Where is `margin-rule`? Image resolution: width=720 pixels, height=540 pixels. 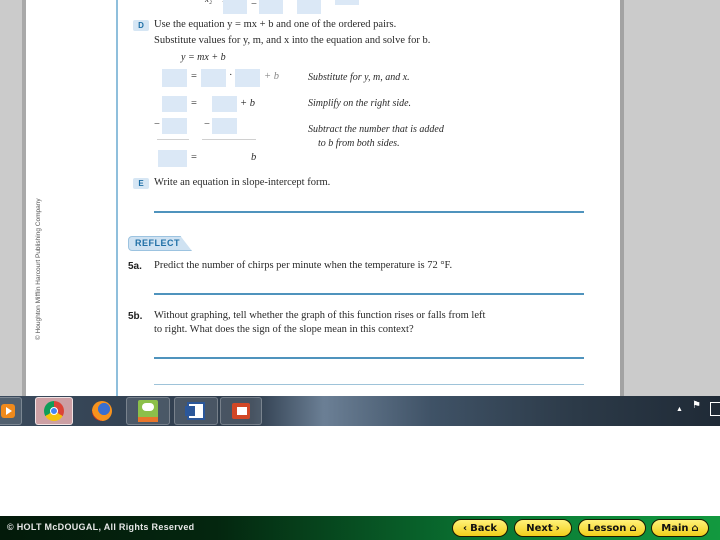
margin-rule is located at coordinates (117, 198).